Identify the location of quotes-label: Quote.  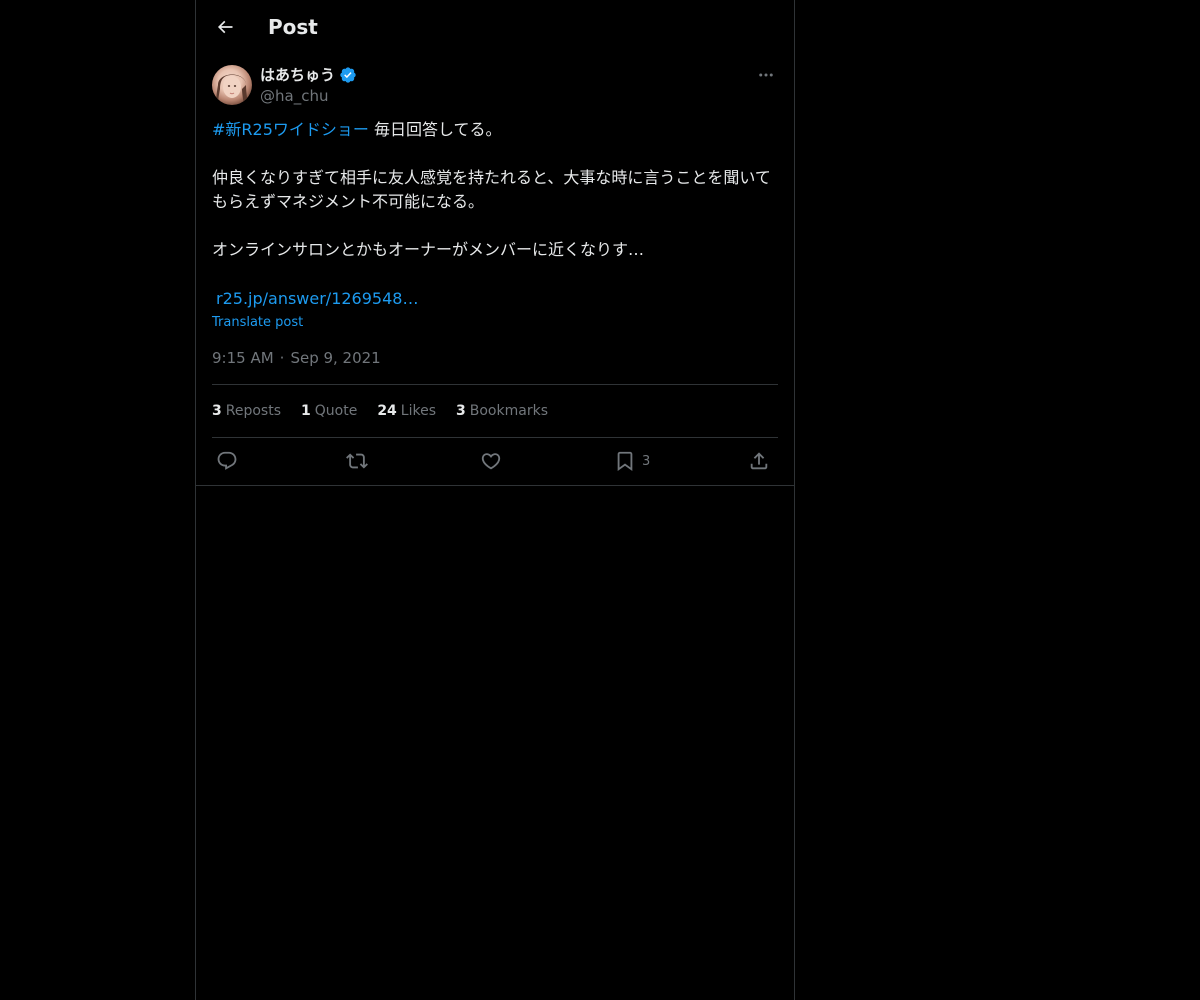
(336, 411).